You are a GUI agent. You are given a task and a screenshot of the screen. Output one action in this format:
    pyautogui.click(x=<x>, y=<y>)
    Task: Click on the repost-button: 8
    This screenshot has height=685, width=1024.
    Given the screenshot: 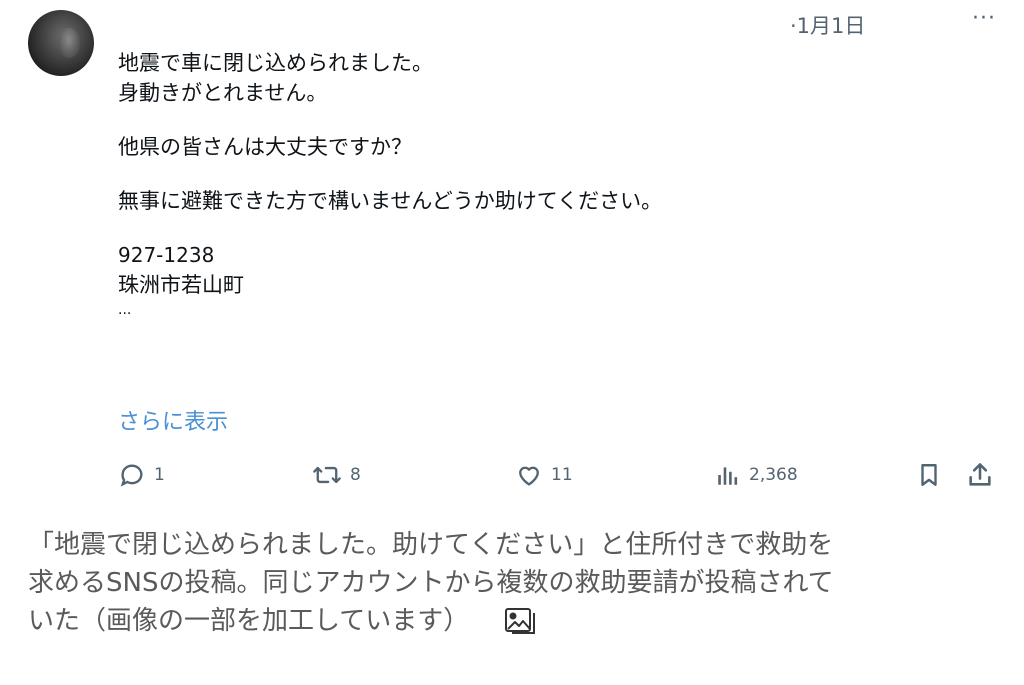 What is the action you would take?
    pyautogui.click(x=336, y=475)
    